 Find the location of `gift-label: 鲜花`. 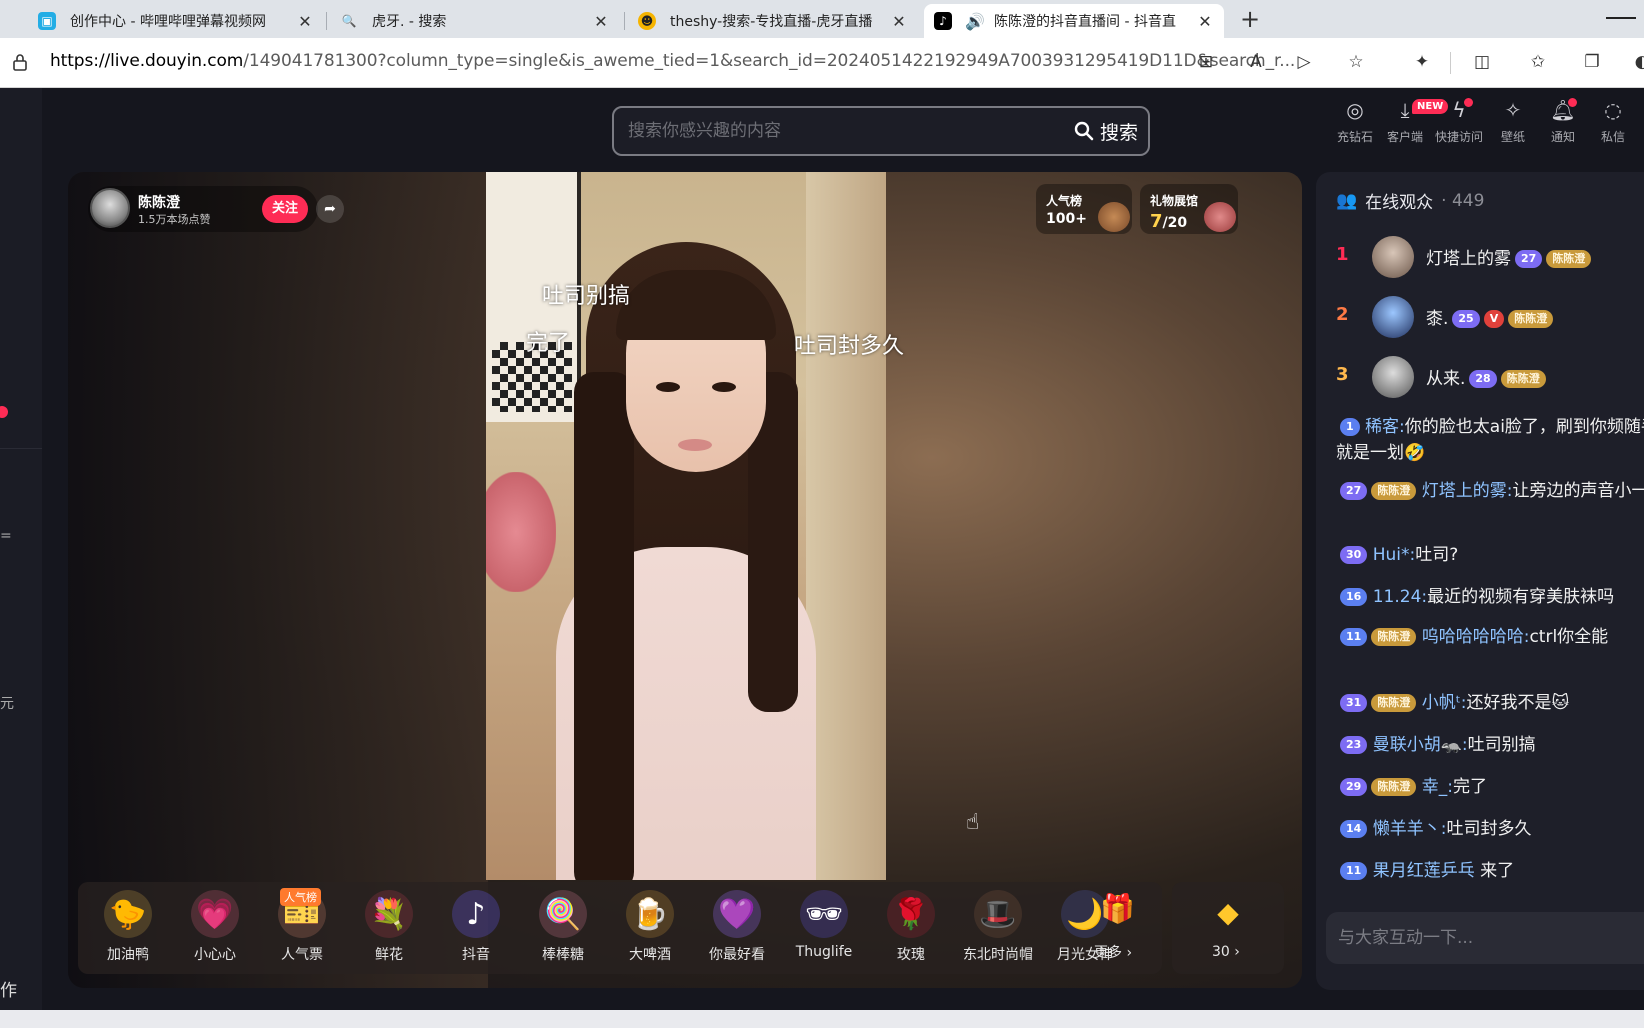

gift-label: 鲜花 is located at coordinates (389, 955).